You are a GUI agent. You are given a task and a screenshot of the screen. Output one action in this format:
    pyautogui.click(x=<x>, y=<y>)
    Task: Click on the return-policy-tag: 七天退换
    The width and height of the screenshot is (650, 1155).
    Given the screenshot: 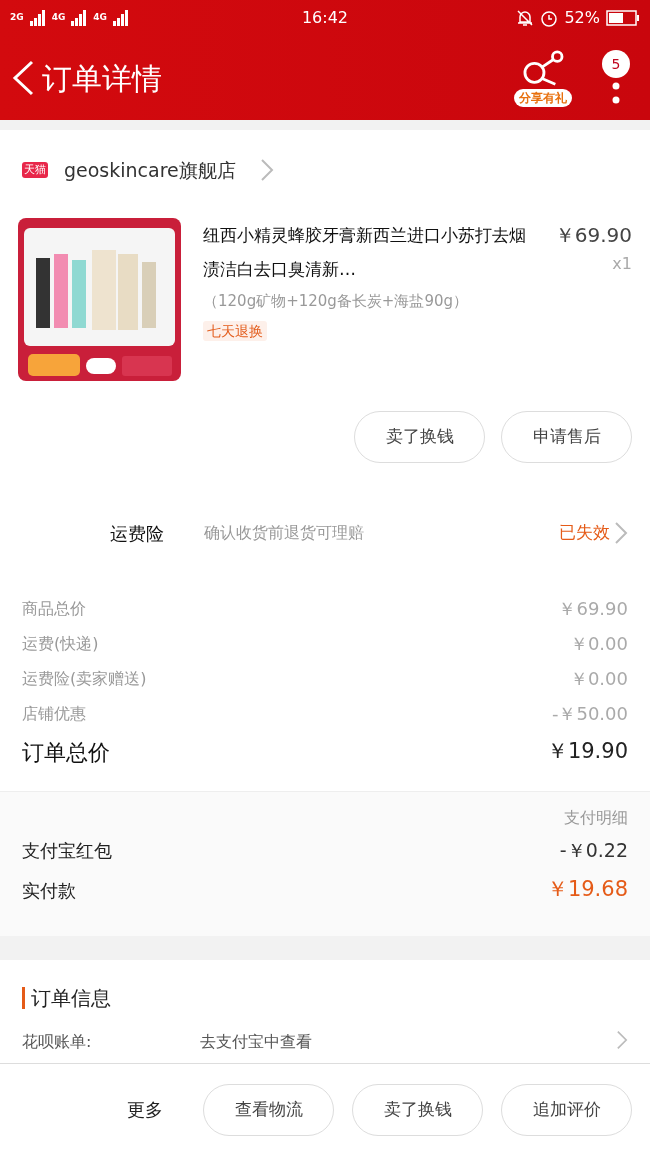 What is the action you would take?
    pyautogui.click(x=235, y=330)
    